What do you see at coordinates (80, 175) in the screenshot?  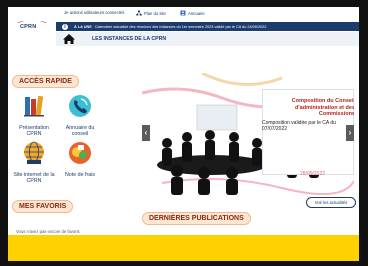 I see `quick-item-label: Note de frais` at bounding box center [80, 175].